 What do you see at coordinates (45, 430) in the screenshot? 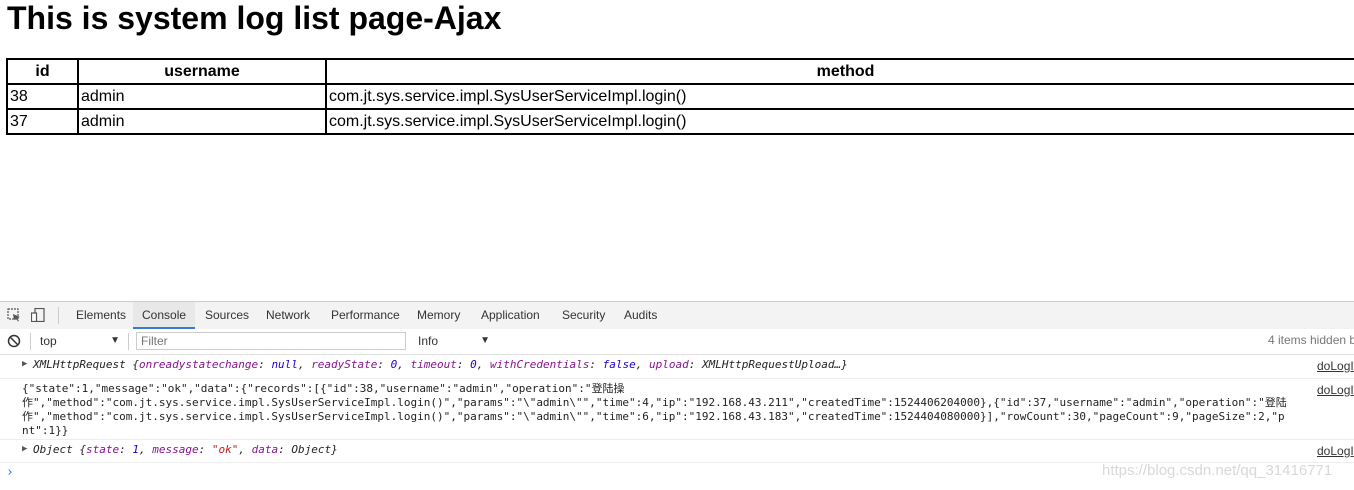
I see `json-line: nt":1}}` at bounding box center [45, 430].